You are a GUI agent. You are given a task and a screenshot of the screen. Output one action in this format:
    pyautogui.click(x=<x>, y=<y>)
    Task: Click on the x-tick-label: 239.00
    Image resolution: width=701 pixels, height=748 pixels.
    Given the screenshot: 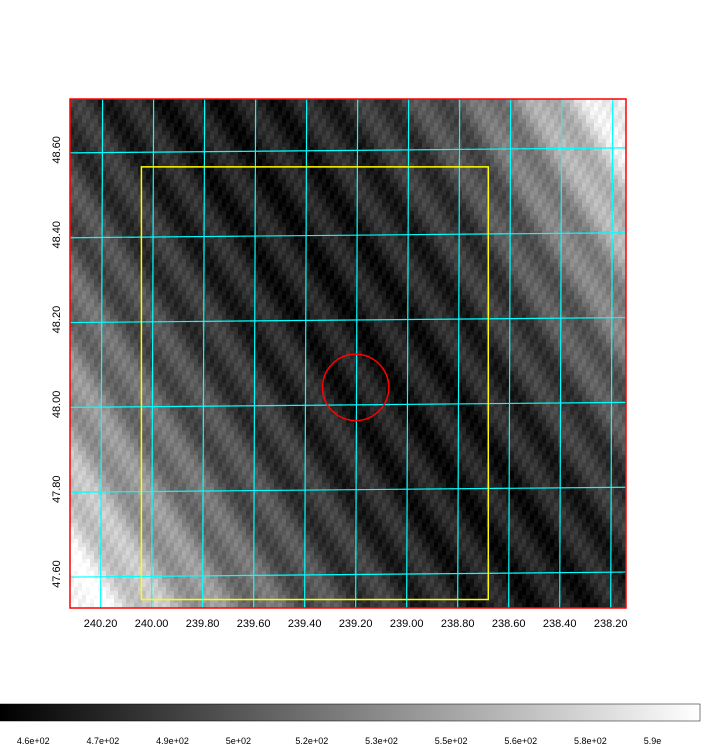 What is the action you would take?
    pyautogui.click(x=407, y=624)
    